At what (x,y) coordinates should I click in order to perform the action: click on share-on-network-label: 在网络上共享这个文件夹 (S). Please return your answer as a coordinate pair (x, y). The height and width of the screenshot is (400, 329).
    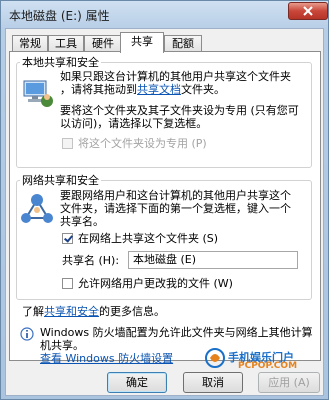
    Looking at the image, I should click on (148, 238).